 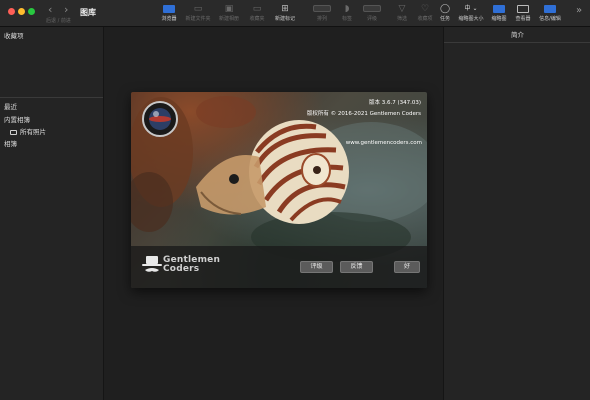 What do you see at coordinates (316, 267) in the screenshot?
I see `rate-button: 评级` at bounding box center [316, 267].